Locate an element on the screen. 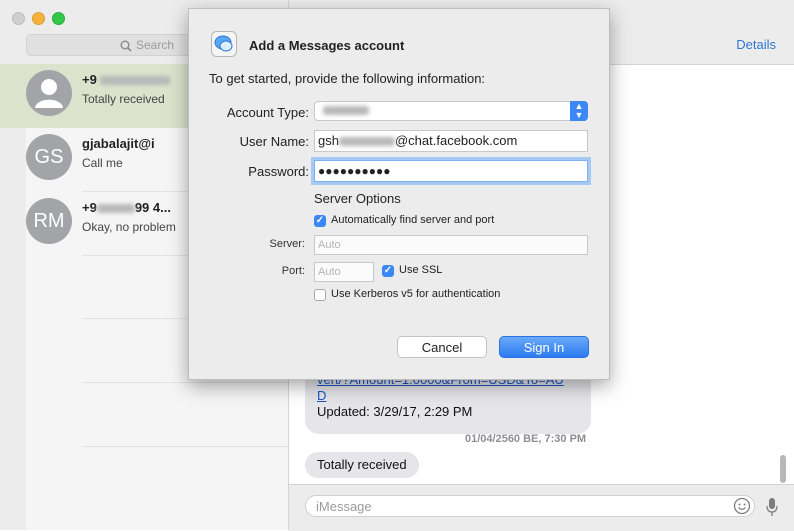  sign-in-button: Sign In is located at coordinates (544, 347).